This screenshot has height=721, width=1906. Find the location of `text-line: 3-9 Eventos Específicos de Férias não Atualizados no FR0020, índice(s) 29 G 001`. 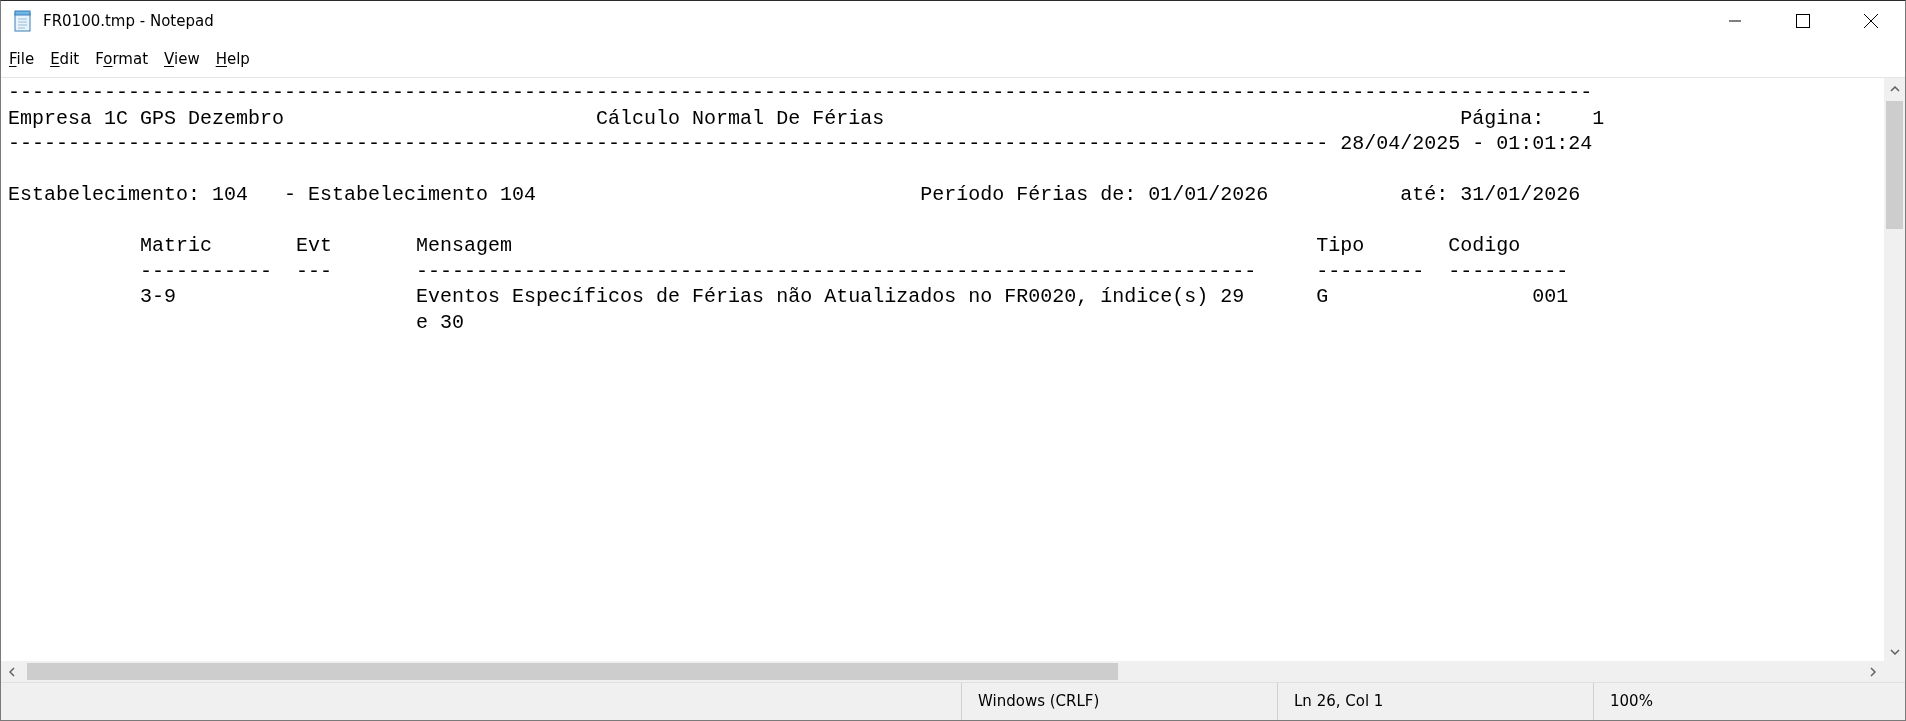

text-line: 3-9 Eventos Específicos de Férias não Atualizados no FR0020, índice(s) 29 G 001 is located at coordinates (854, 297).